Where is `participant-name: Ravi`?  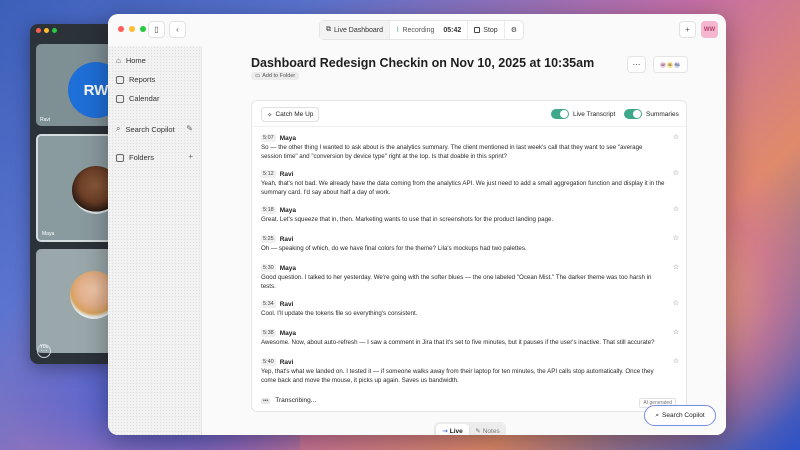 participant-name: Ravi is located at coordinates (45, 120).